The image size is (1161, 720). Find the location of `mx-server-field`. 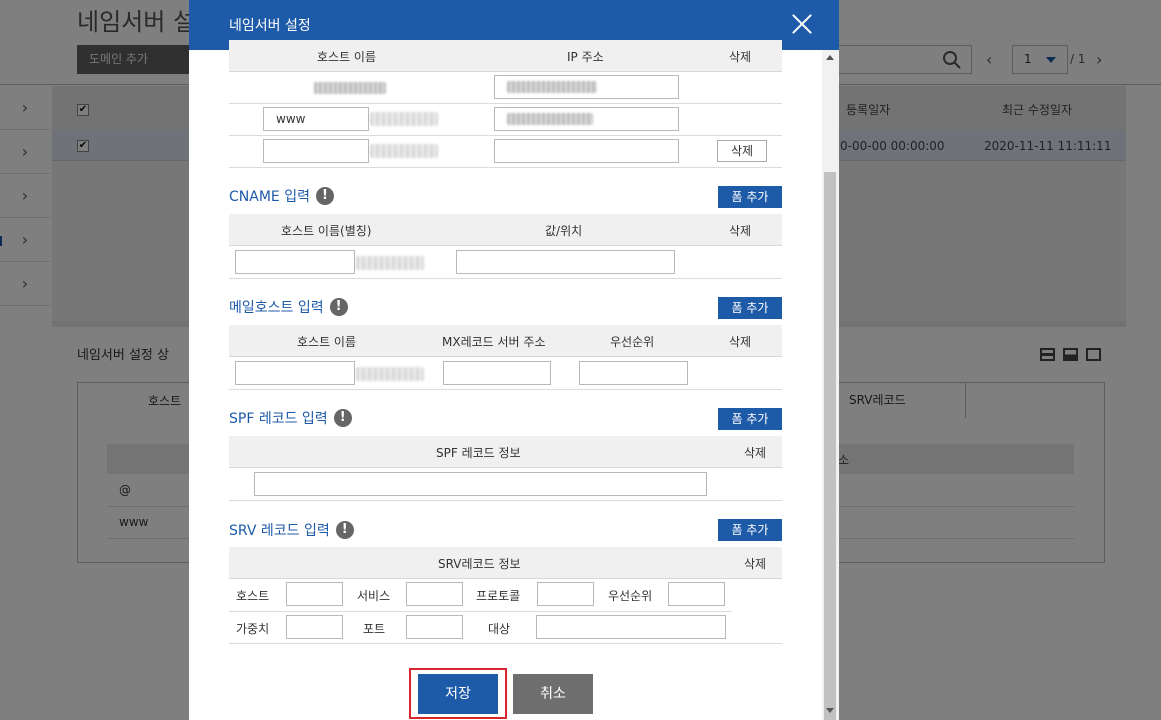

mx-server-field is located at coordinates (497, 373).